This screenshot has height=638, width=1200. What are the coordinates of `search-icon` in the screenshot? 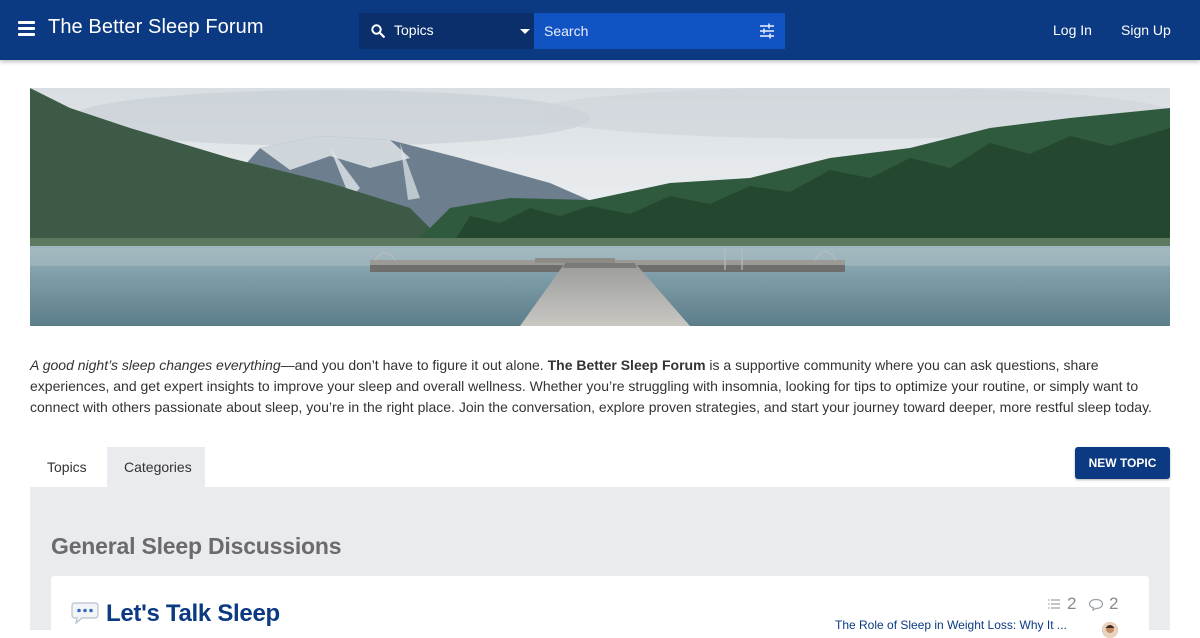 It's located at (378, 31).